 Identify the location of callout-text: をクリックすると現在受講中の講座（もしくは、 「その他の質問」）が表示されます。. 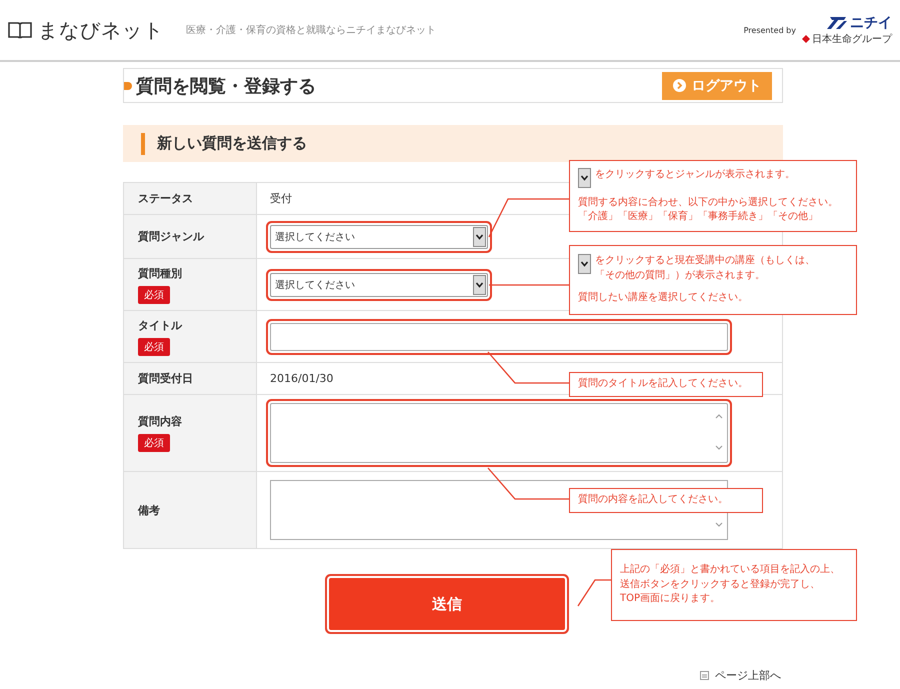
(705, 268).